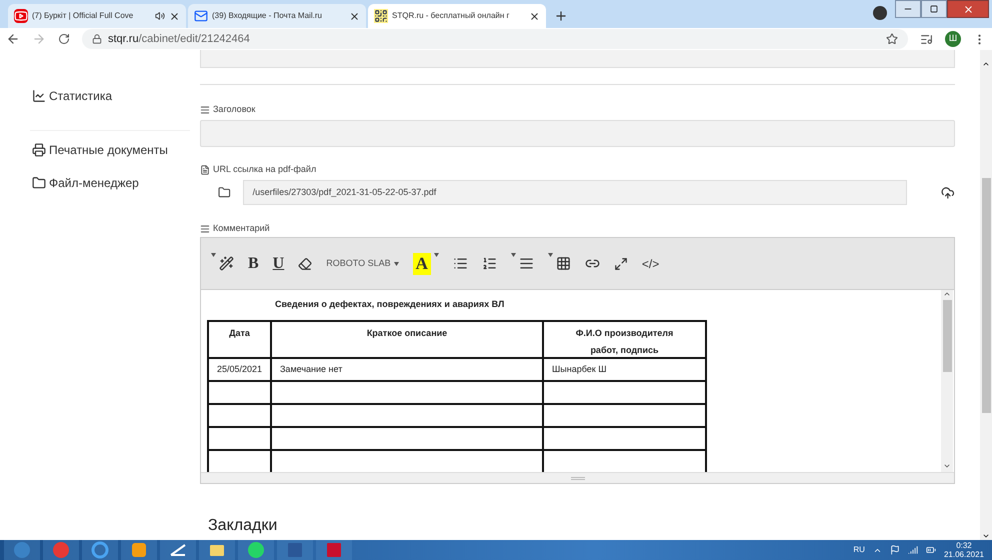  I want to click on star-icon, so click(892, 39).